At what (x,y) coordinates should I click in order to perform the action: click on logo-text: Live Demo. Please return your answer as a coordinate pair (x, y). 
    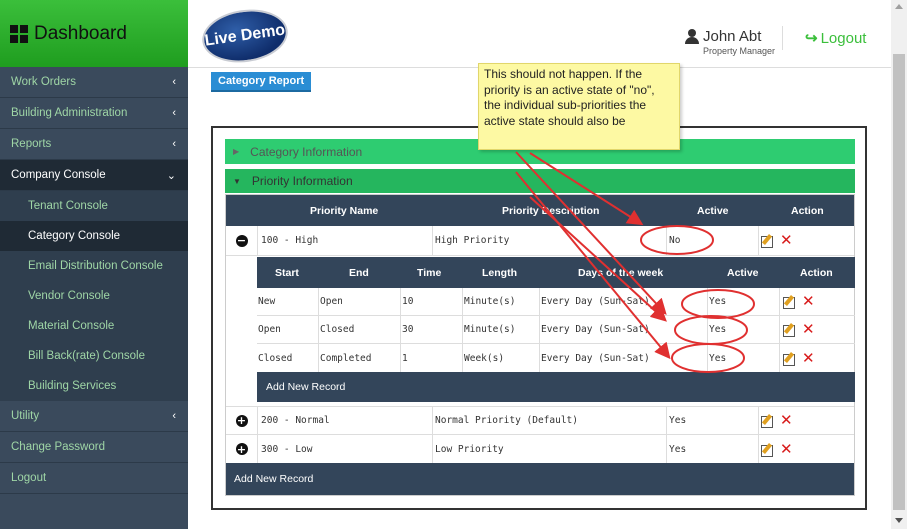
    Looking at the image, I should click on (245, 35).